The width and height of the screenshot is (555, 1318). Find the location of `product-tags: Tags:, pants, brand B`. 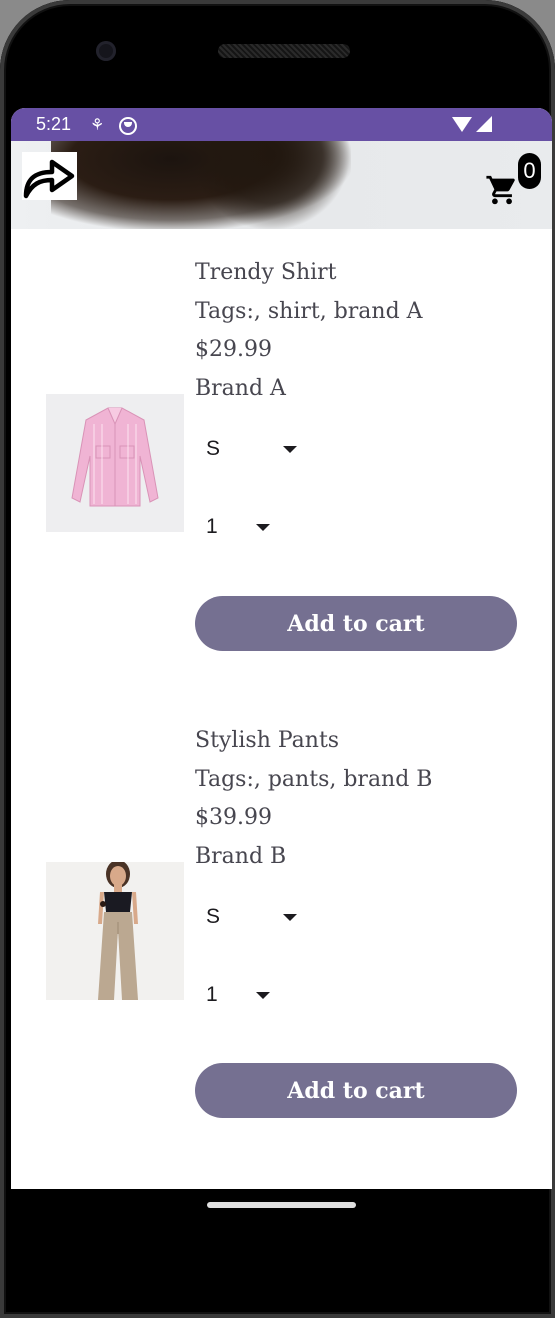

product-tags: Tags:, pants, brand B is located at coordinates (314, 779).